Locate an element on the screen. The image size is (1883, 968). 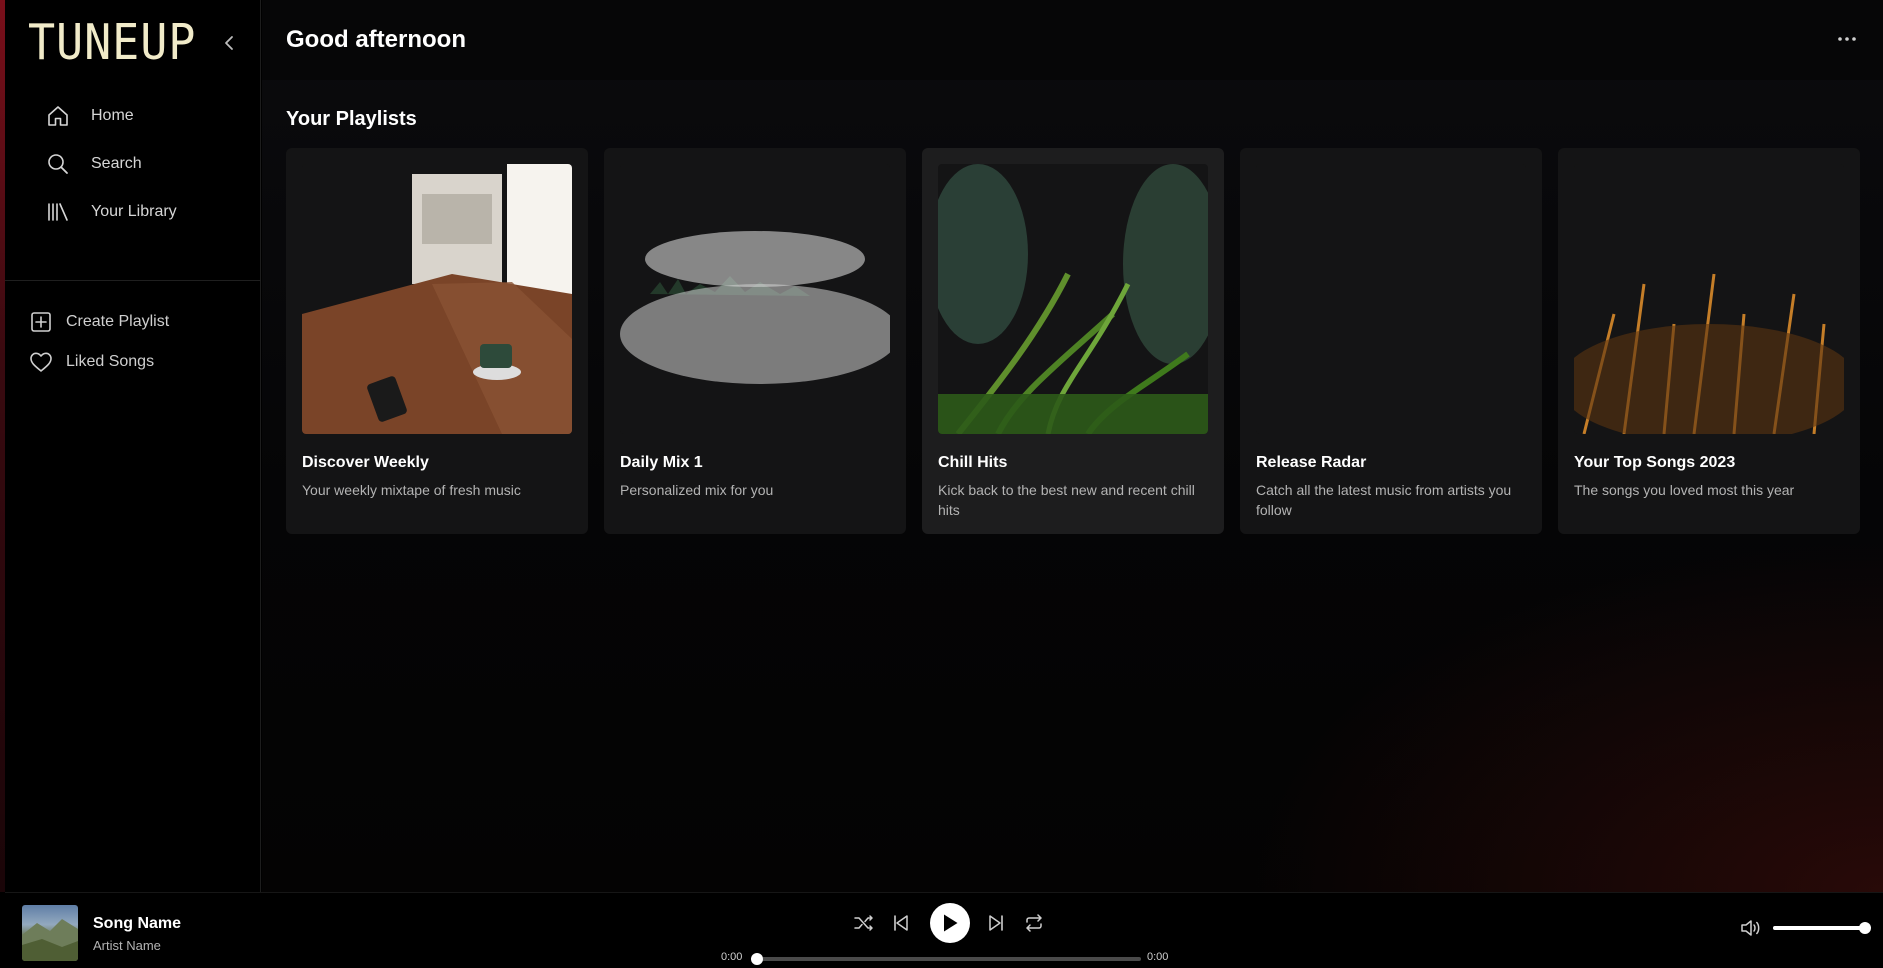
playlist-title: Your Top Songs 2023 is located at coordinates (1655, 462).